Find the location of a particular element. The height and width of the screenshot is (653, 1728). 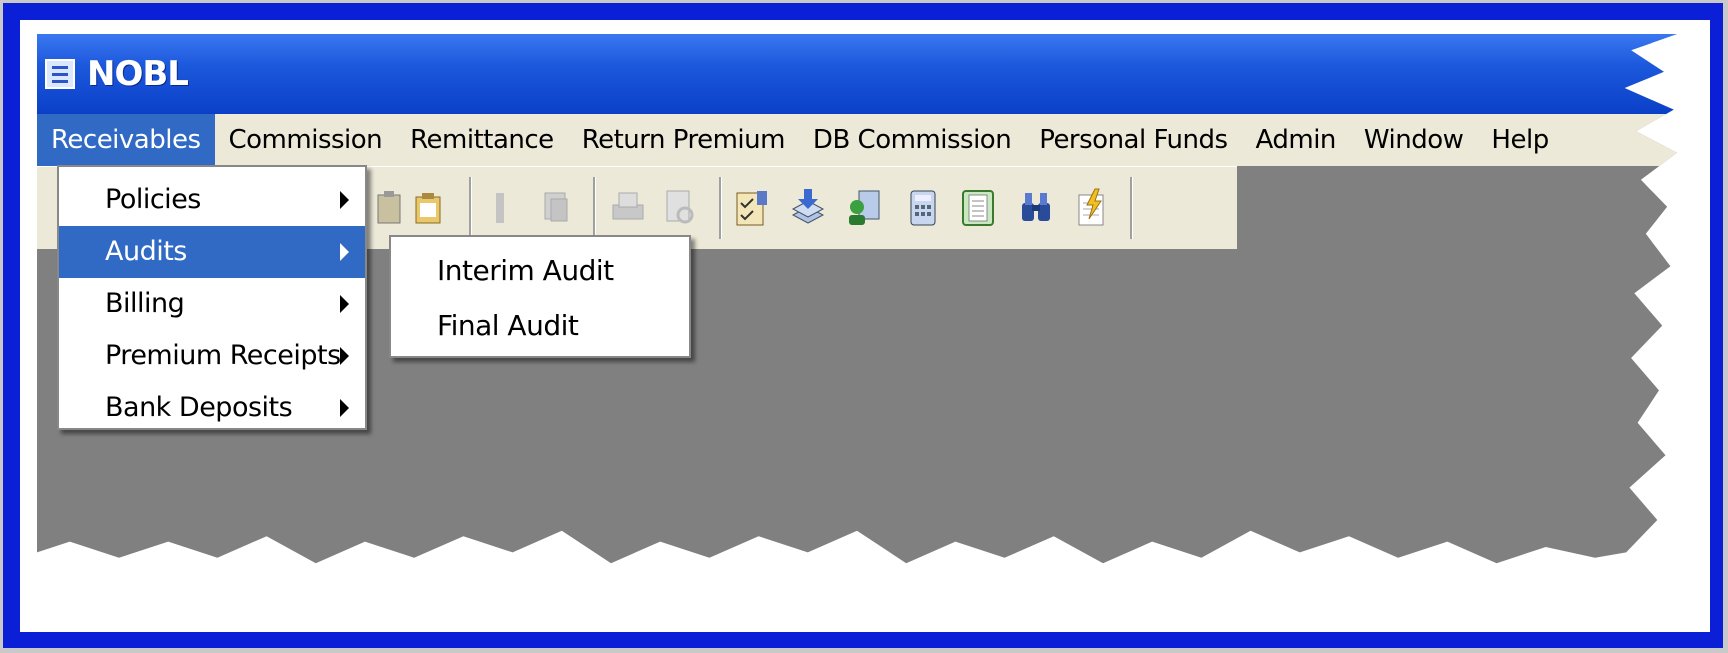

title-bar: NOBL is located at coordinates (857, 74).